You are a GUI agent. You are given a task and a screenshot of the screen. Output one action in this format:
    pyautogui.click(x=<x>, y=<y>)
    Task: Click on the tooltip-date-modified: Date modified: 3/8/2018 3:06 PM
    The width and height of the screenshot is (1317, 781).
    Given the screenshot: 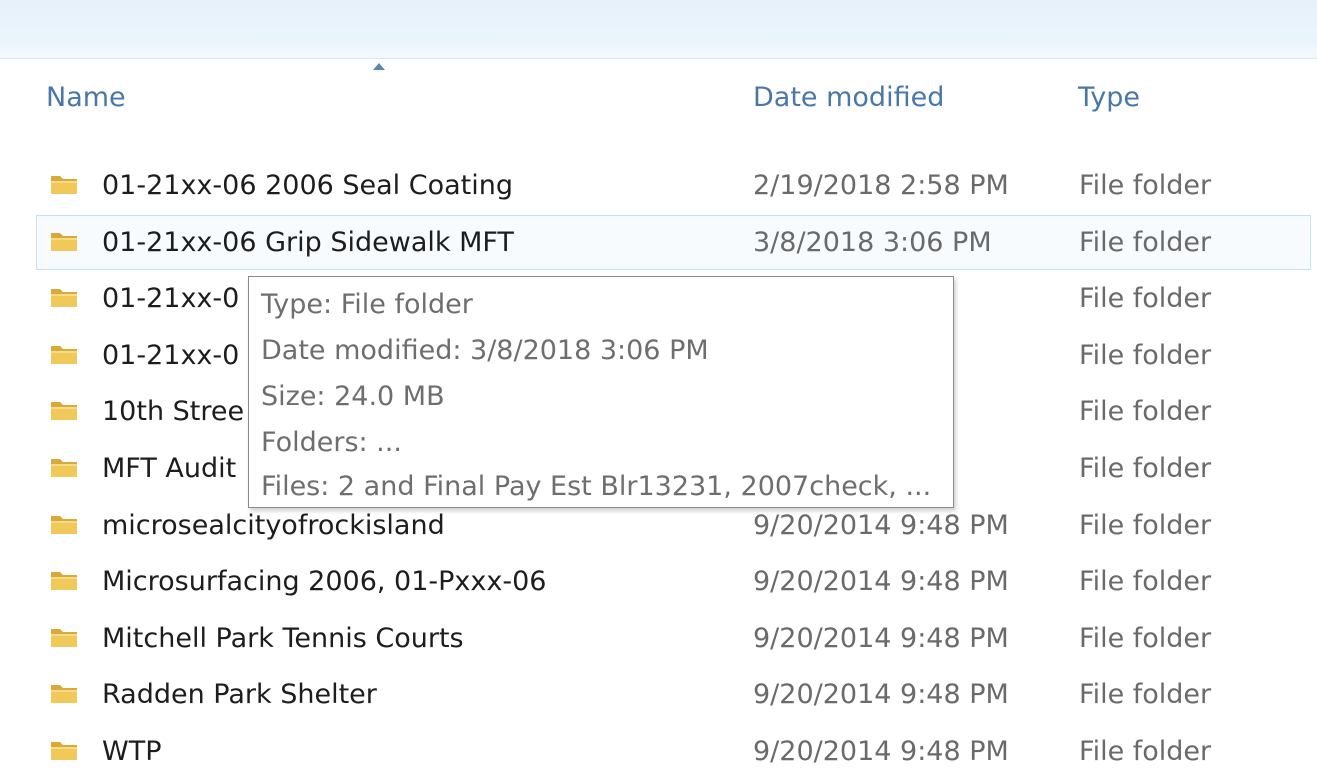 What is the action you would take?
    pyautogui.click(x=485, y=350)
    